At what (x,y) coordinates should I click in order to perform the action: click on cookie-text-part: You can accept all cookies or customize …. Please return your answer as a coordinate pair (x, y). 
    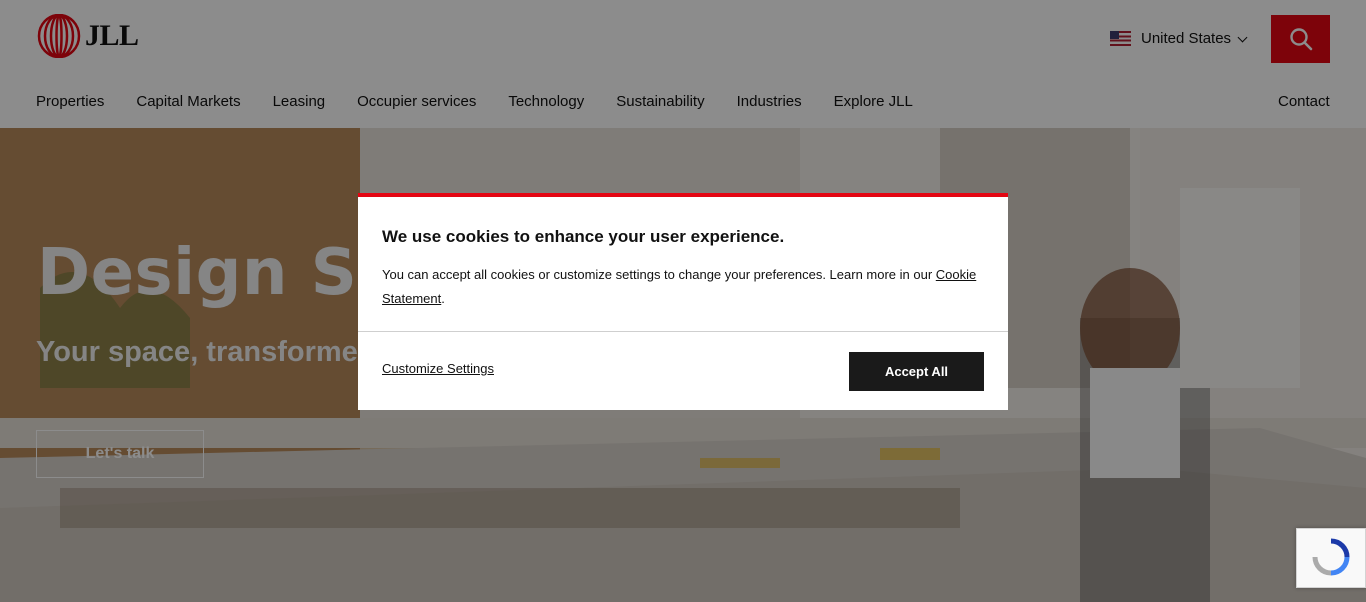
    Looking at the image, I should click on (659, 274).